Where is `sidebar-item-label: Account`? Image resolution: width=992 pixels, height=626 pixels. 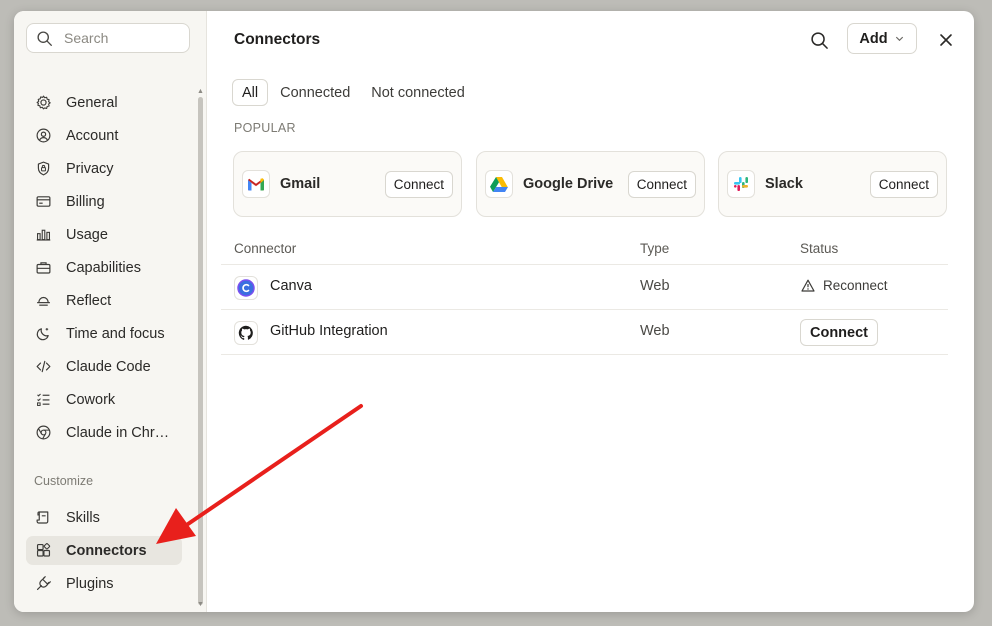
sidebar-item-label: Account is located at coordinates (92, 135).